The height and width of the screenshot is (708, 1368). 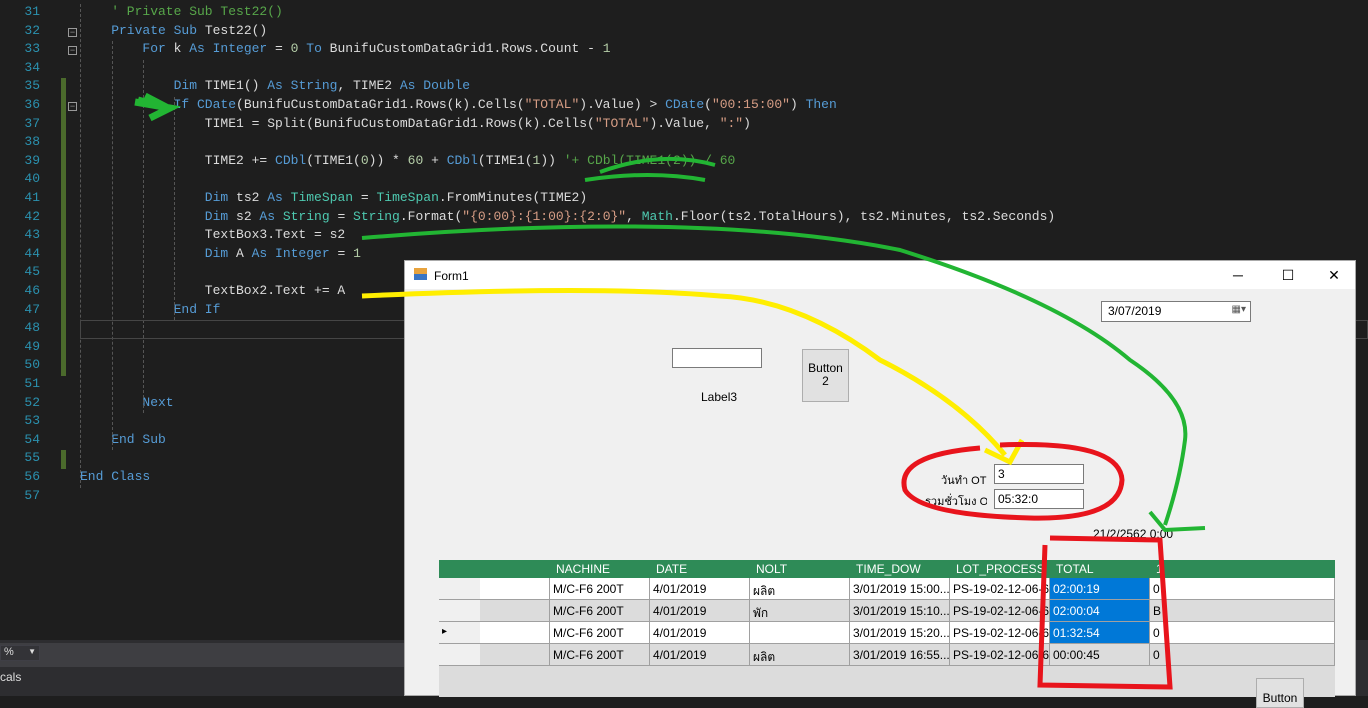 I want to click on column-header: LOT_PROCESS, so click(x=1000, y=569).